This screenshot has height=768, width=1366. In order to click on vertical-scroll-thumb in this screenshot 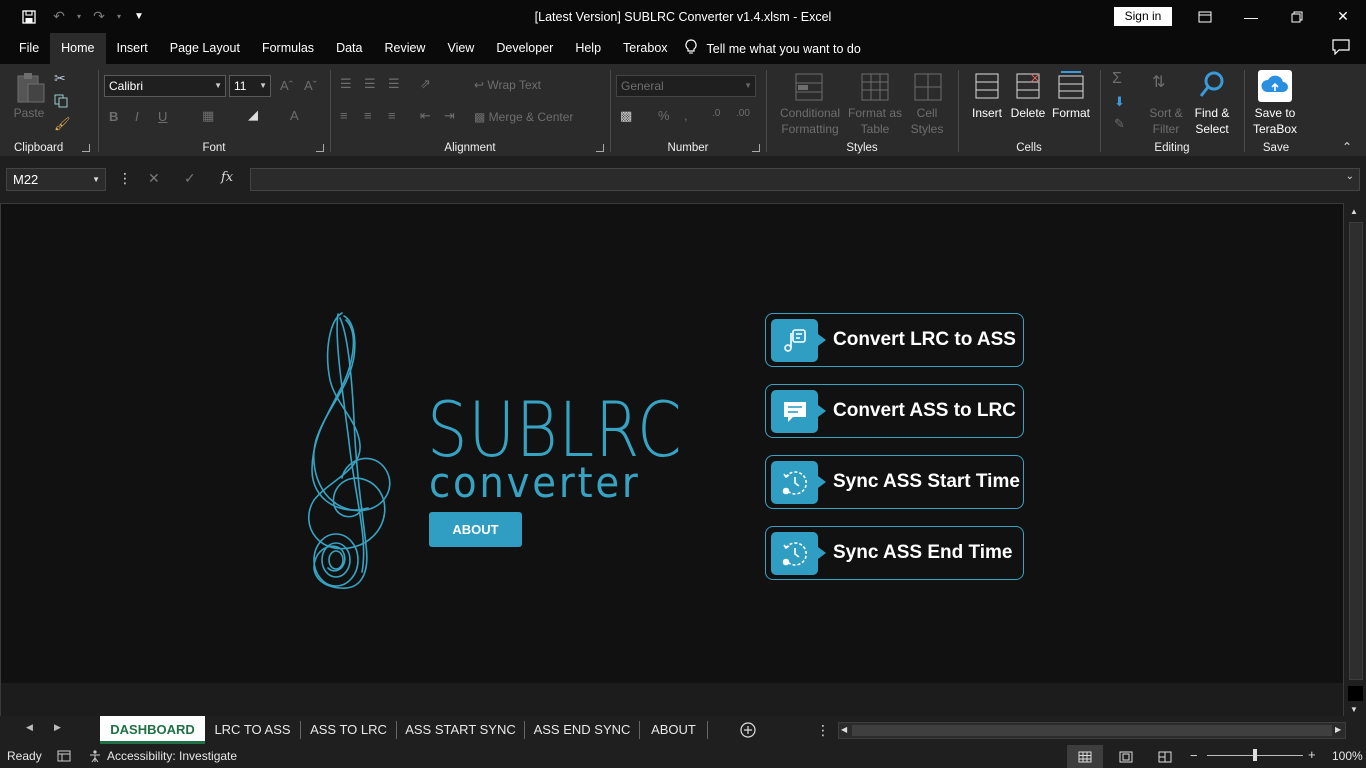, I will do `click(1356, 451)`.